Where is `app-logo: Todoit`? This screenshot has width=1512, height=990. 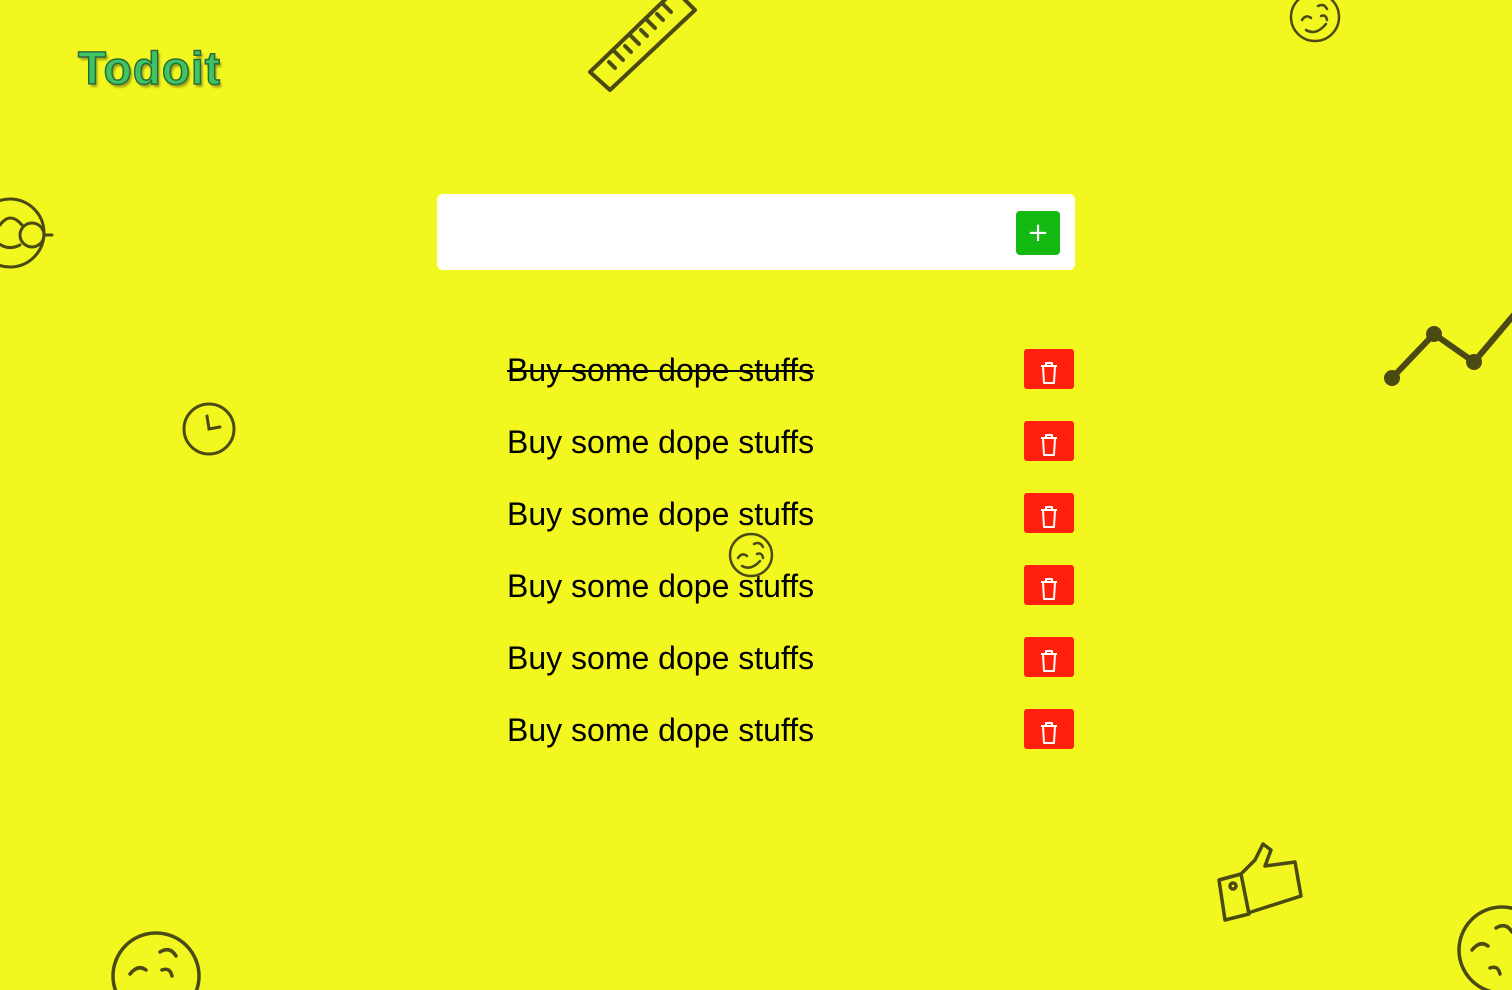 app-logo: Todoit is located at coordinates (149, 68).